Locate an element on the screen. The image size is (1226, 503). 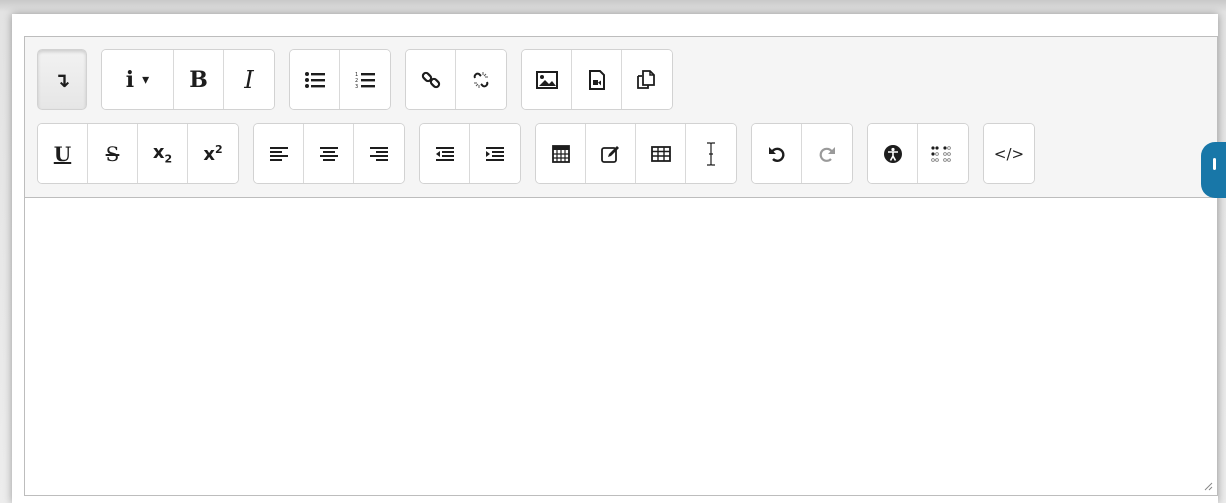
redo-icon is located at coordinates (827, 154).